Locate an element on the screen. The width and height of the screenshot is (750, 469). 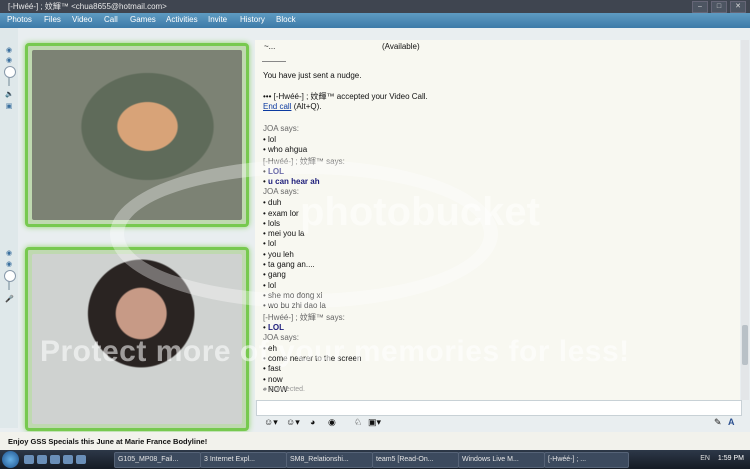
quicklaunch-folder-icon is located at coordinates (81, 459).